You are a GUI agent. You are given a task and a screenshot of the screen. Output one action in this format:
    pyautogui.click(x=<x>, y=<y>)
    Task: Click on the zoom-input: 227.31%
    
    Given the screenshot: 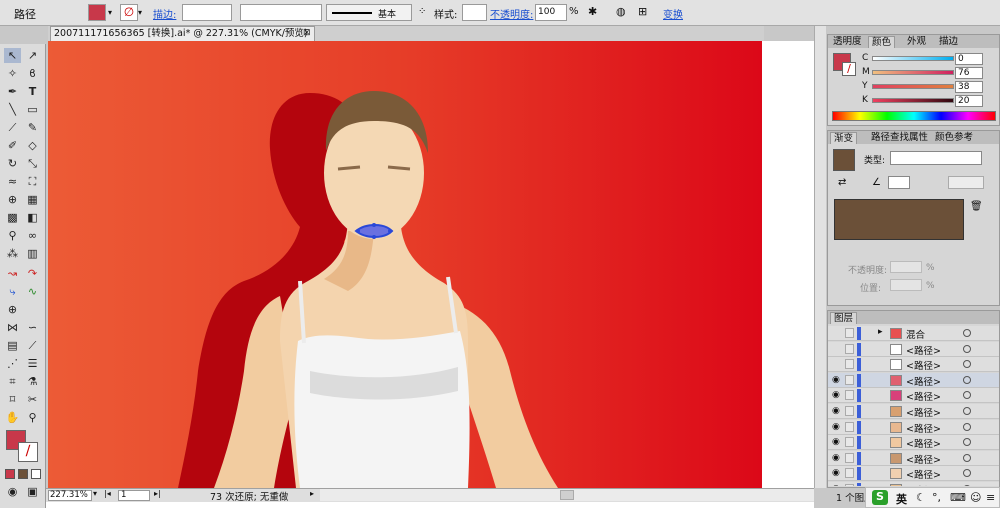 What is the action you would take?
    pyautogui.click(x=70, y=495)
    